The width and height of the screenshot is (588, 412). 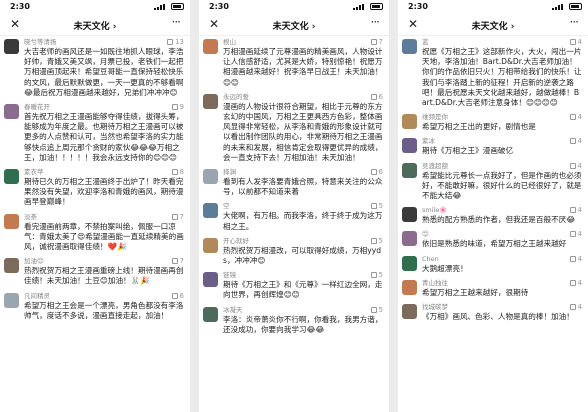 What do you see at coordinates (558, 7) in the screenshot?
I see `signal-icon` at bounding box center [558, 7].